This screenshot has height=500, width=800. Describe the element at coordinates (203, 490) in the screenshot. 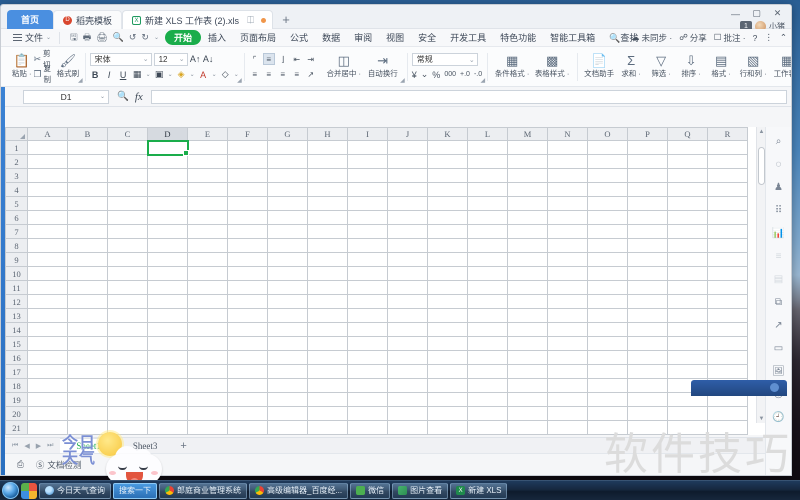

I see `taskbar-item-business-system: 郎庭商业管理系统` at that location.